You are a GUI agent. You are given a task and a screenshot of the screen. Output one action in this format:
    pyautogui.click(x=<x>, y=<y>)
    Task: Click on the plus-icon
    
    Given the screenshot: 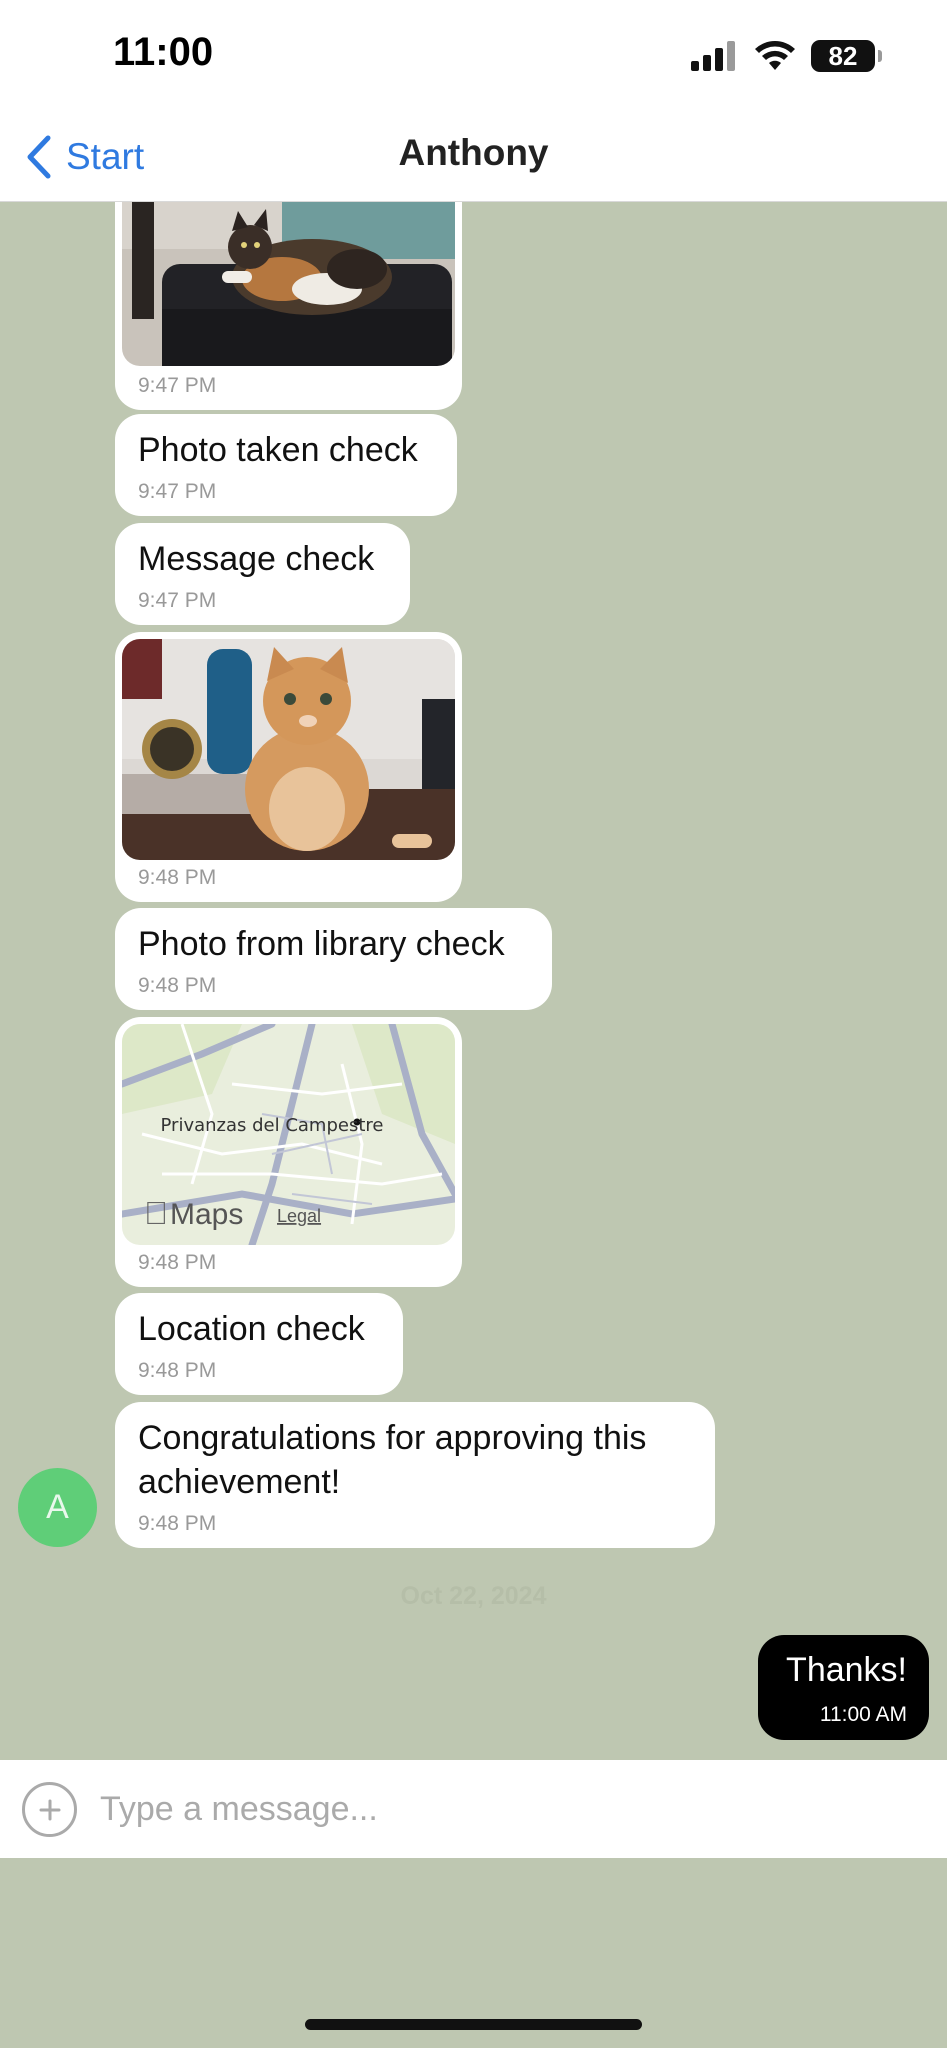 What is the action you would take?
    pyautogui.click(x=49, y=1809)
    